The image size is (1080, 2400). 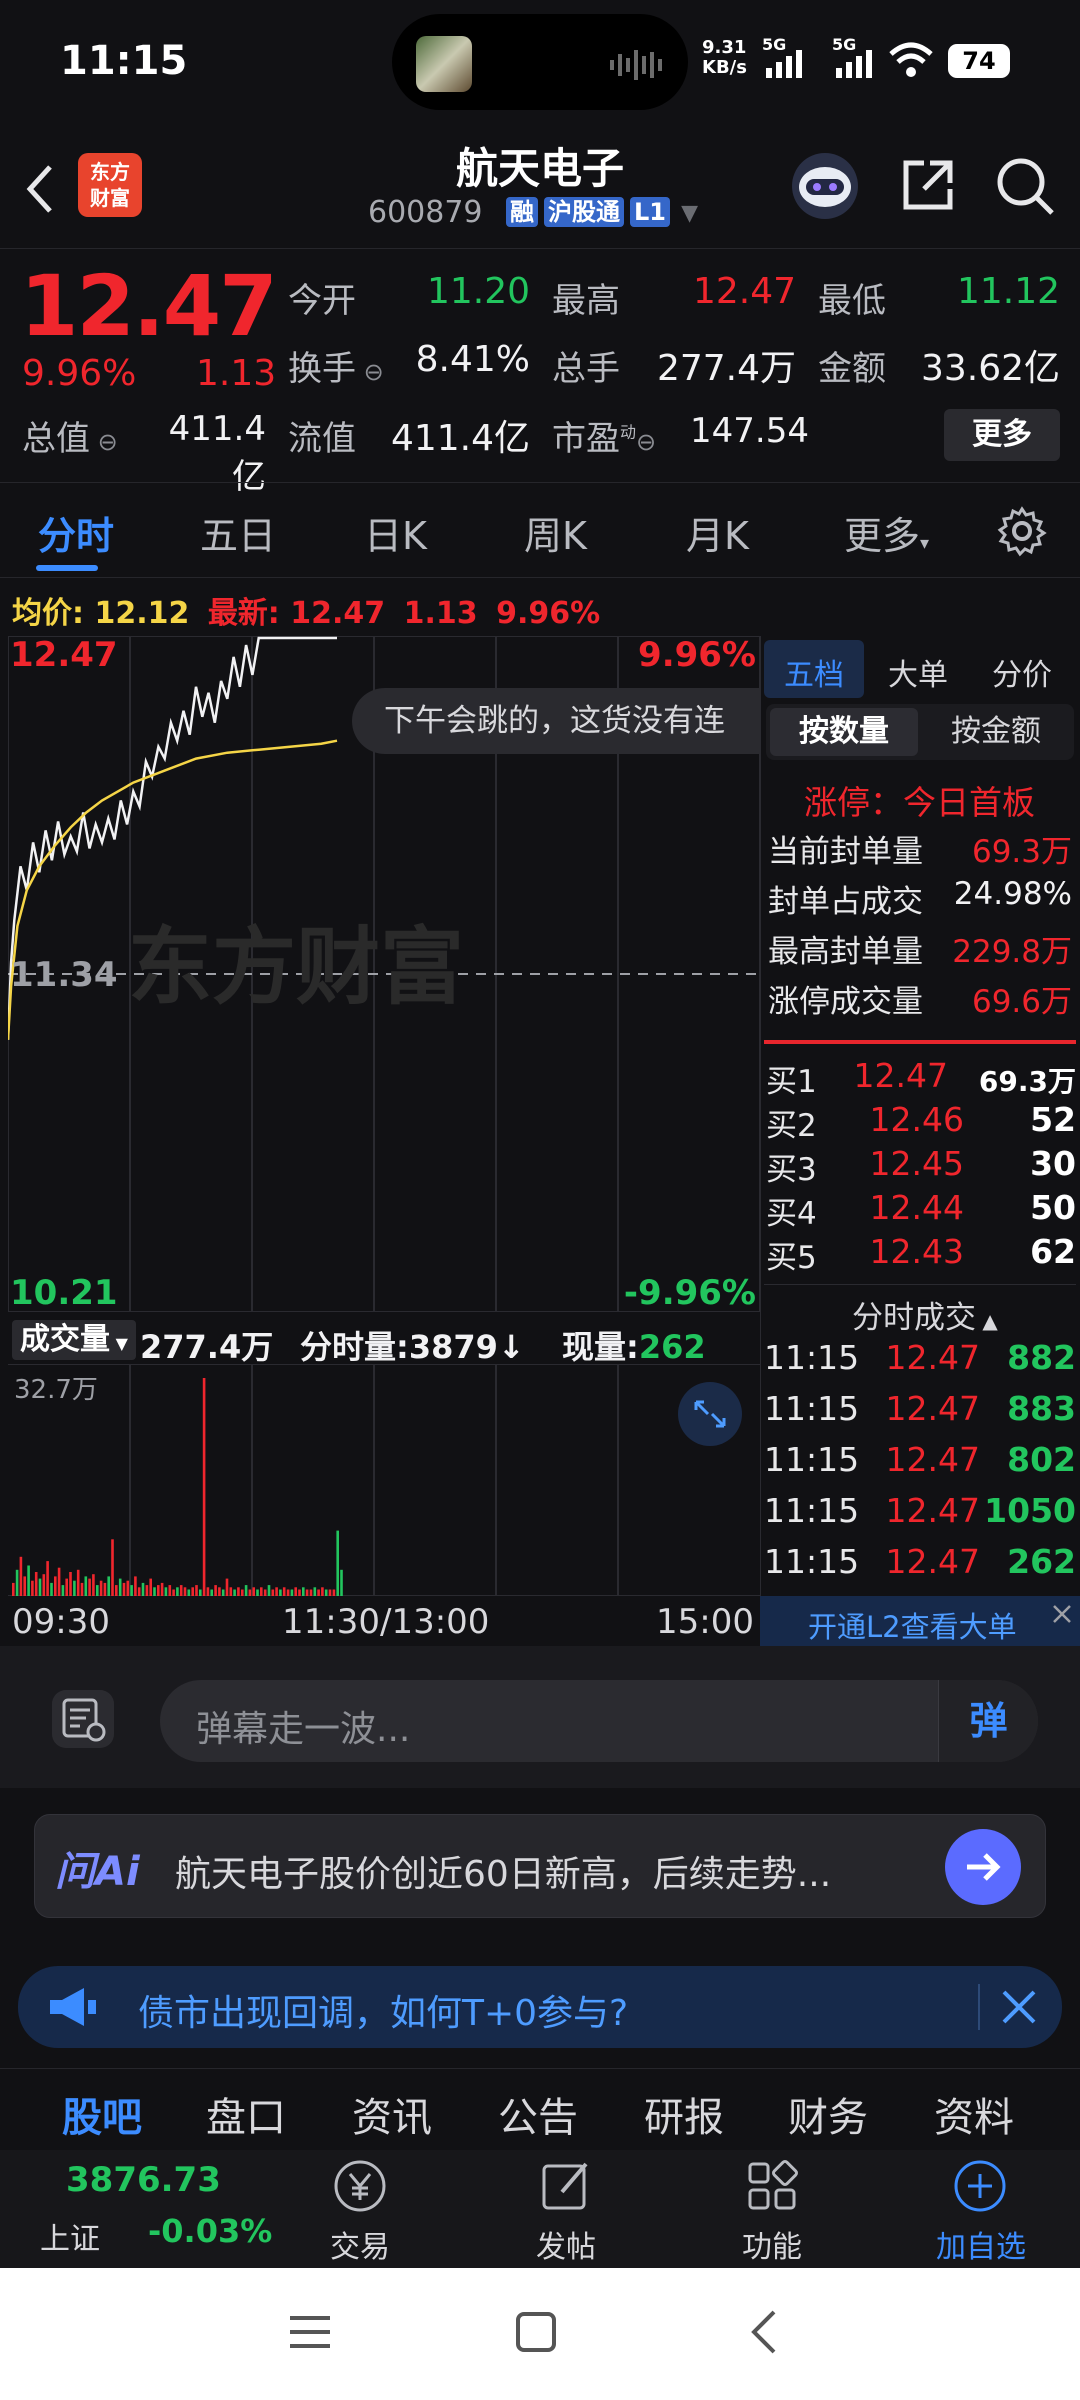 What do you see at coordinates (395, 532) in the screenshot?
I see `tab-daily-k: 日K` at bounding box center [395, 532].